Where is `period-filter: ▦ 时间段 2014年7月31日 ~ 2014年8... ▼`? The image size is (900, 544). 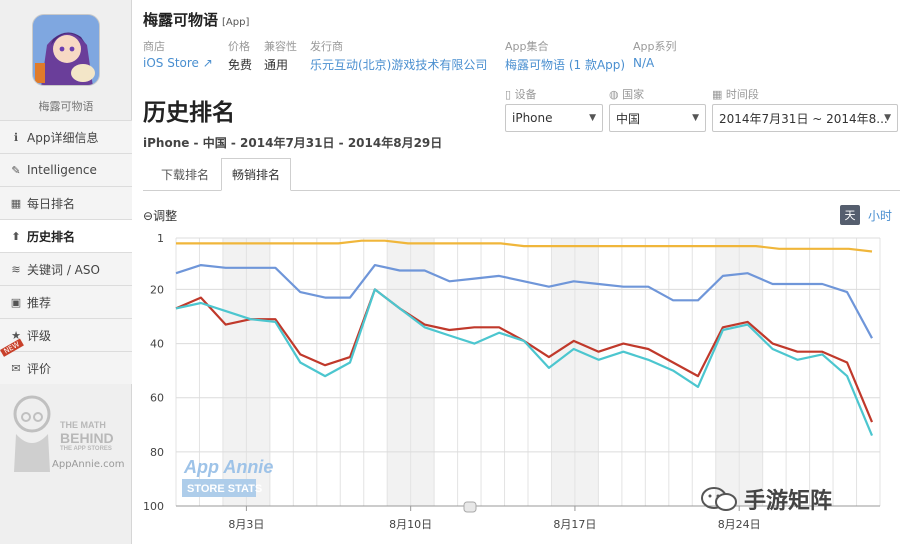
period-filter: ▦ 时间段 2014年7月31日 ~ 2014年8... ▼ is located at coordinates (805, 109).